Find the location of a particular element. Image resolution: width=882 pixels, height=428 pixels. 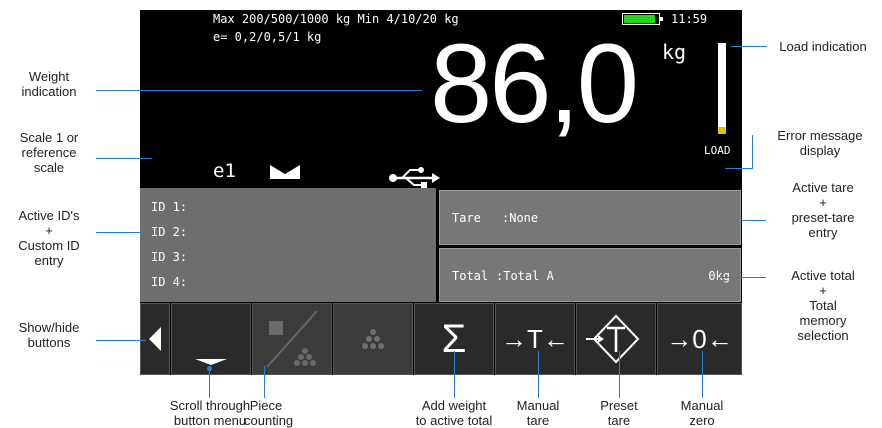

show-hide-button is located at coordinates (155, 339).